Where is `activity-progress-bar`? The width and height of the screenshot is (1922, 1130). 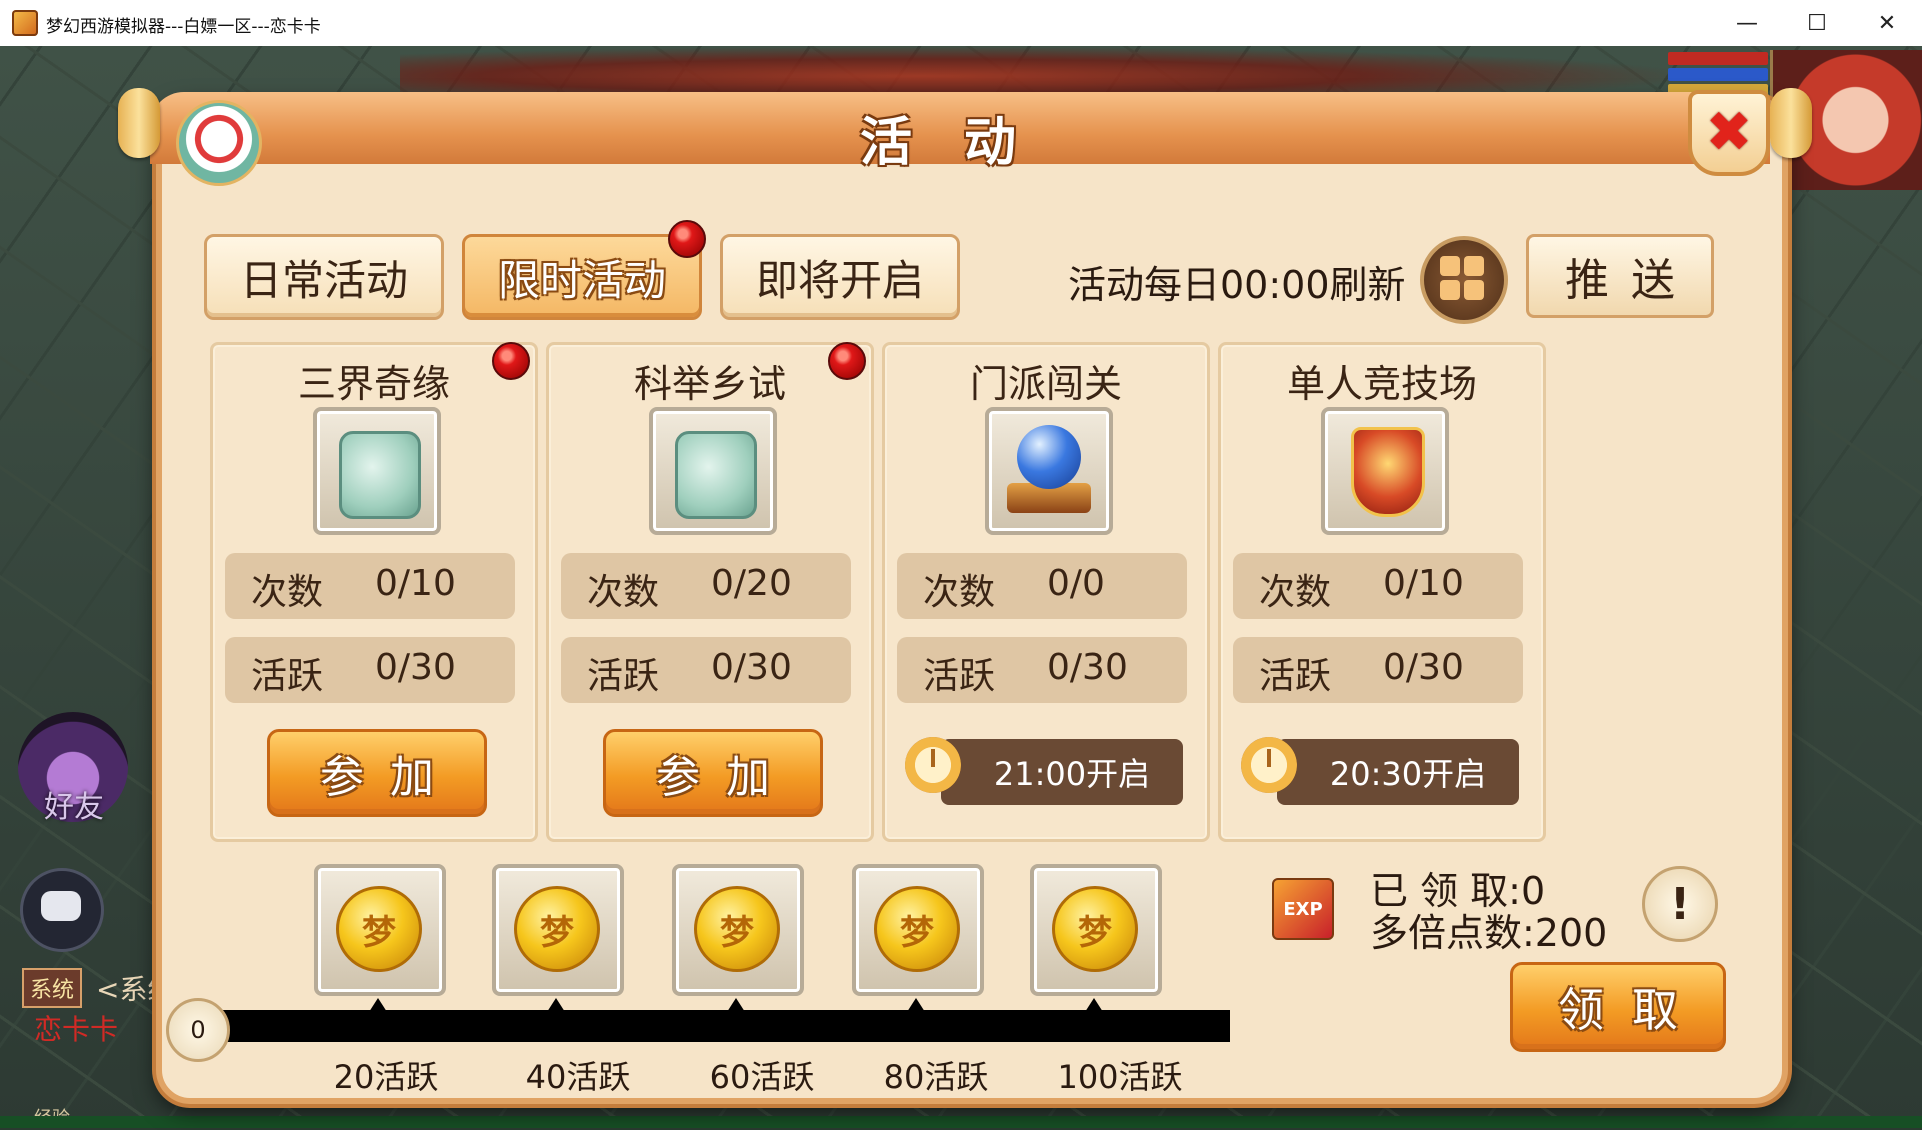
activity-progress-bar is located at coordinates (715, 1026).